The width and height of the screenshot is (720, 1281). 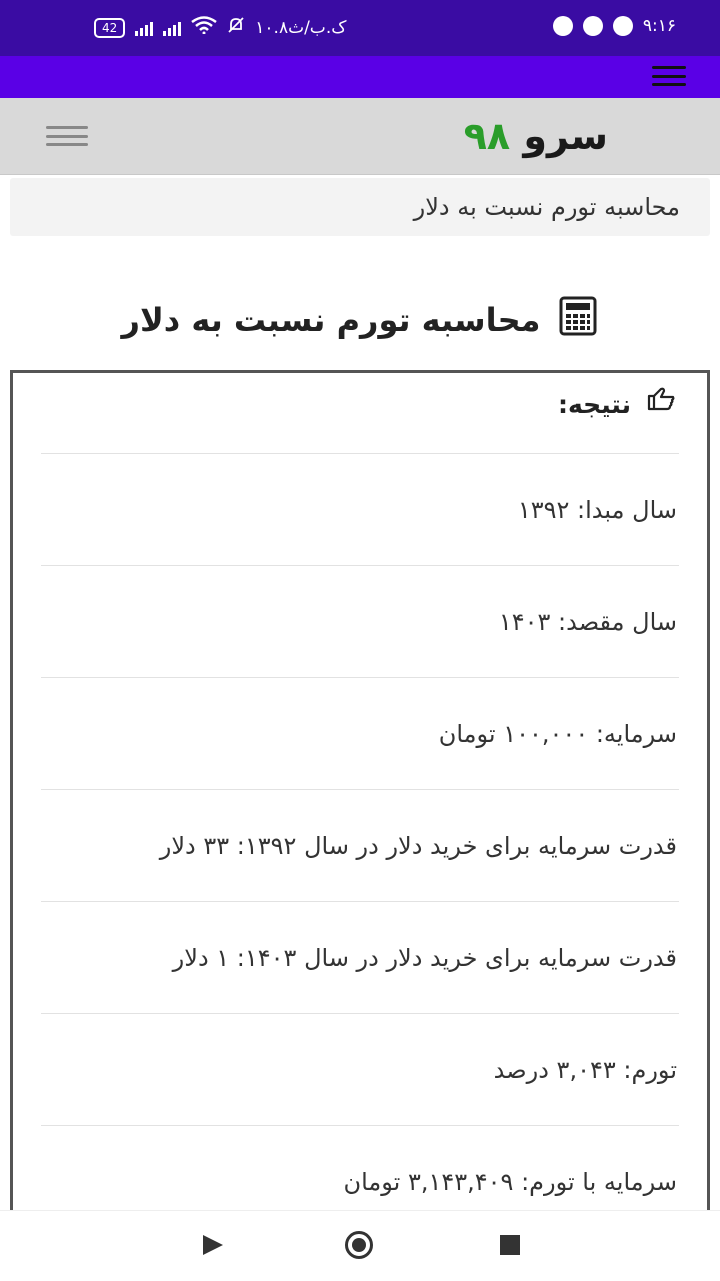 What do you see at coordinates (204, 27) in the screenshot?
I see `wifi-icon` at bounding box center [204, 27].